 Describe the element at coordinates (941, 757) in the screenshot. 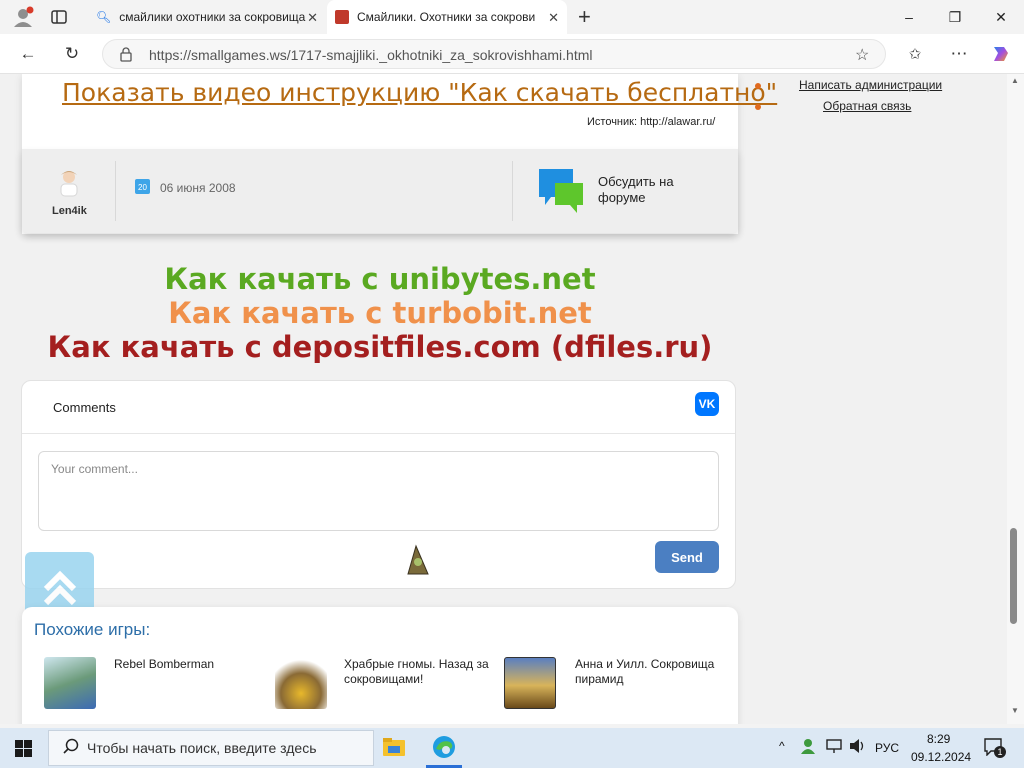

I see `clock-date: 09.12.2024` at that location.